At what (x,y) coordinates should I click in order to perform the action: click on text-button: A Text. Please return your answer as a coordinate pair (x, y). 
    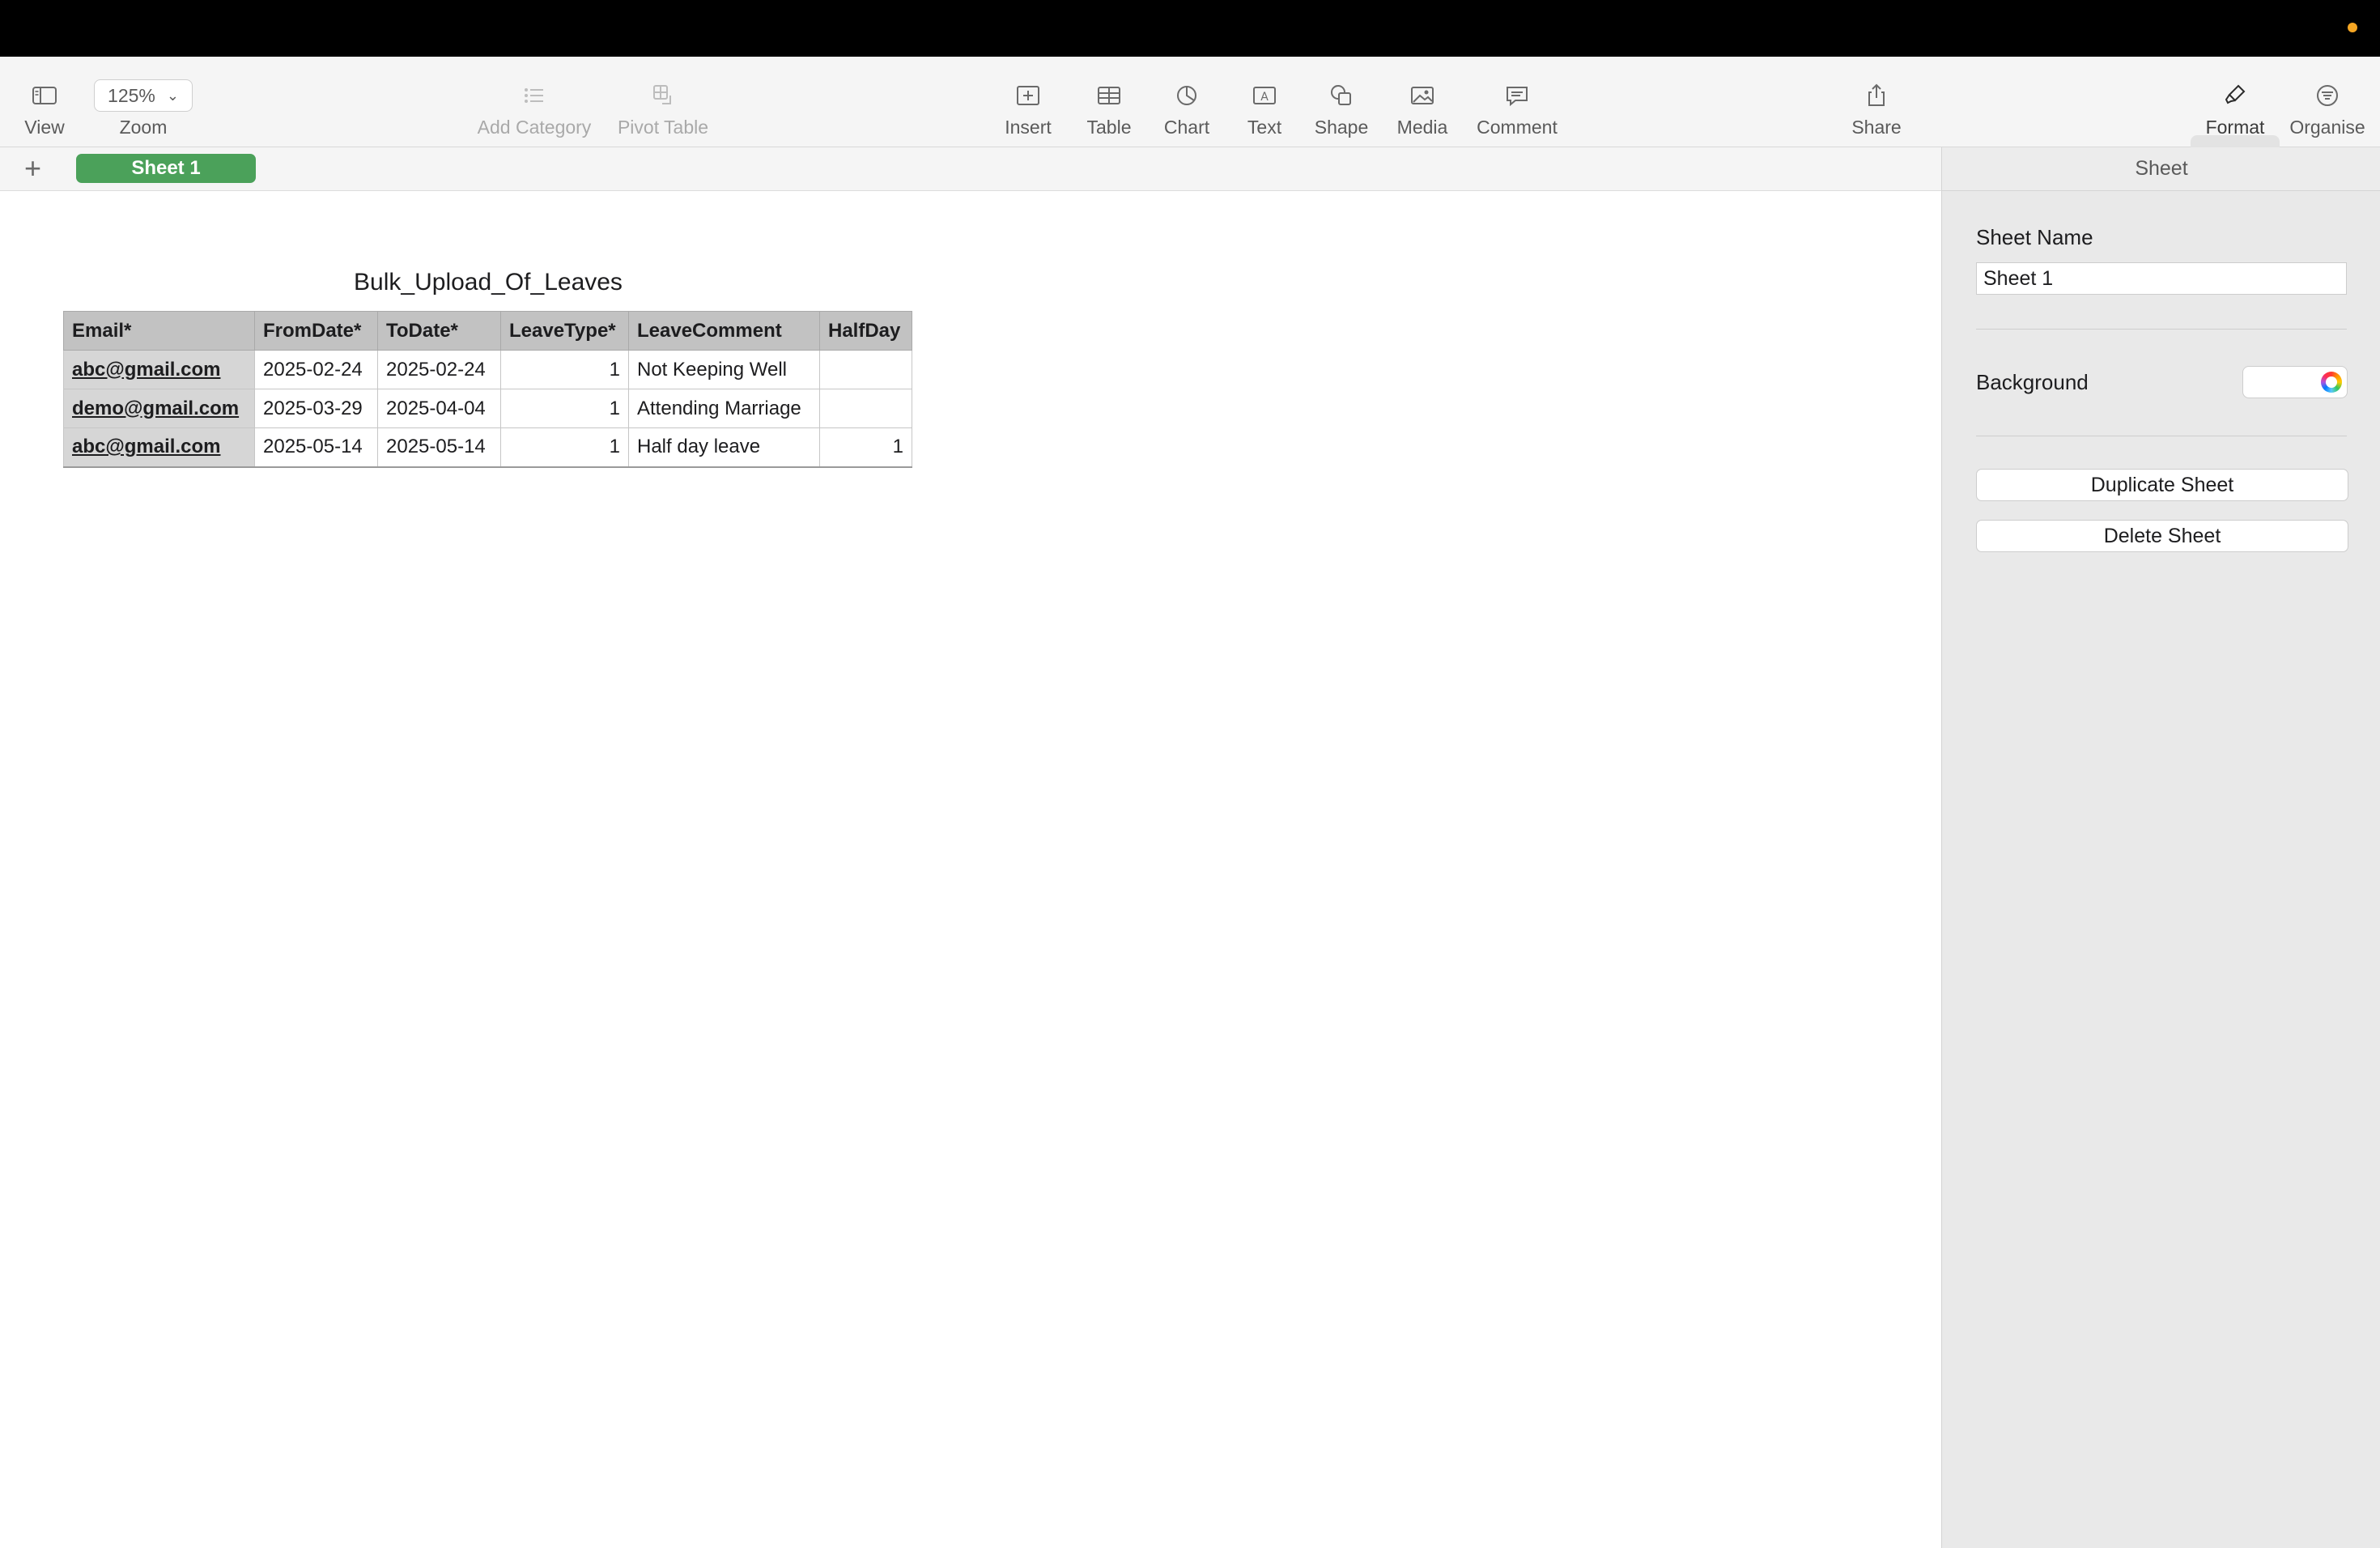
    Looking at the image, I should click on (1264, 102).